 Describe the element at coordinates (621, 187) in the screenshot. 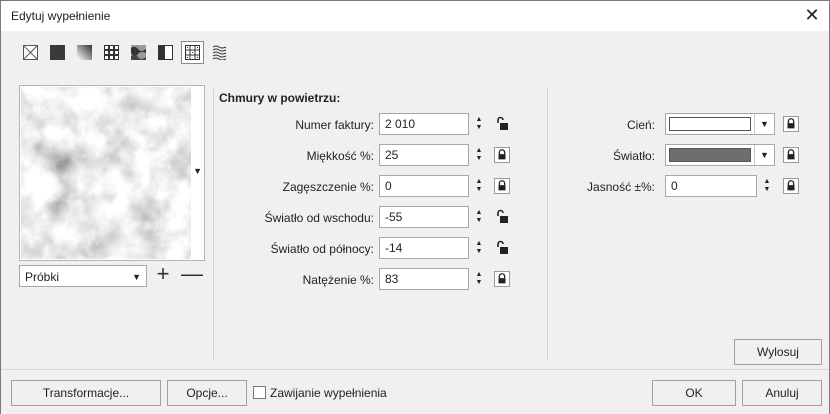

I see `brightness-label: Jasność ±%:` at that location.